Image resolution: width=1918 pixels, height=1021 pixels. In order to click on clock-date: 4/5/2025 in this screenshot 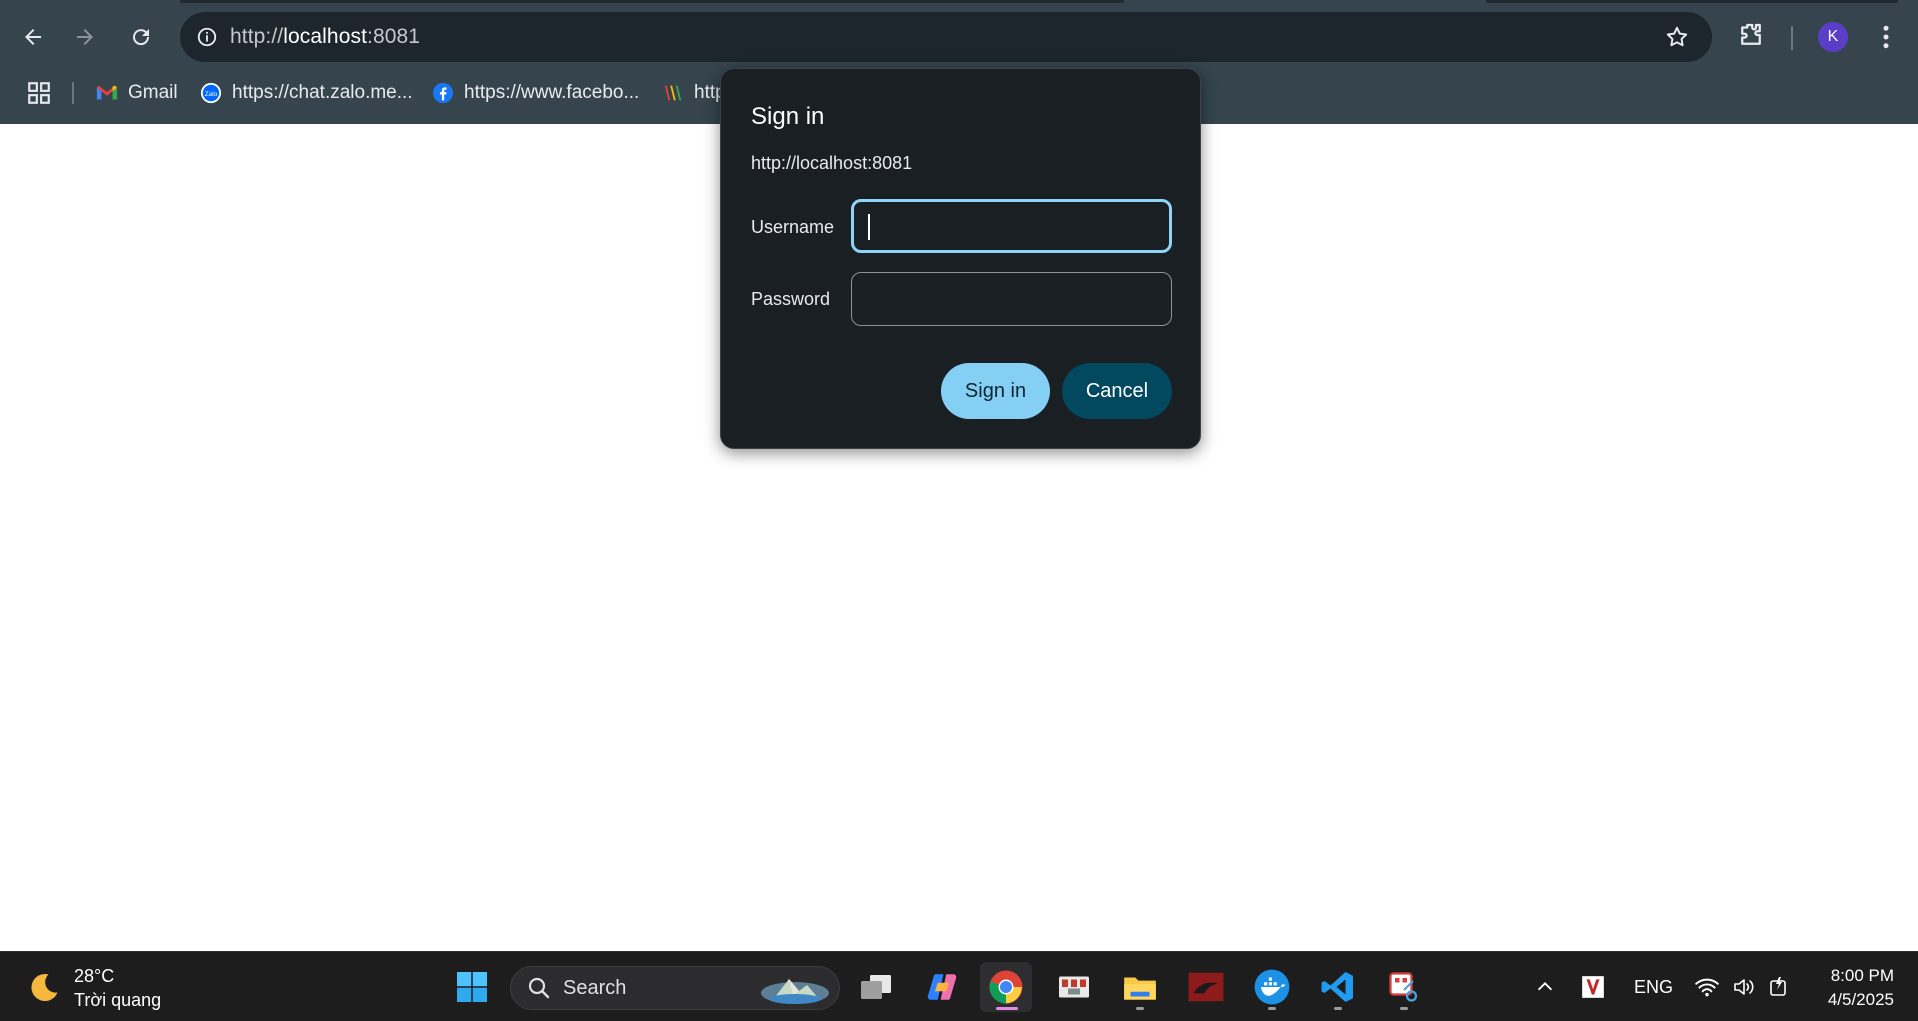, I will do `click(1860, 999)`.